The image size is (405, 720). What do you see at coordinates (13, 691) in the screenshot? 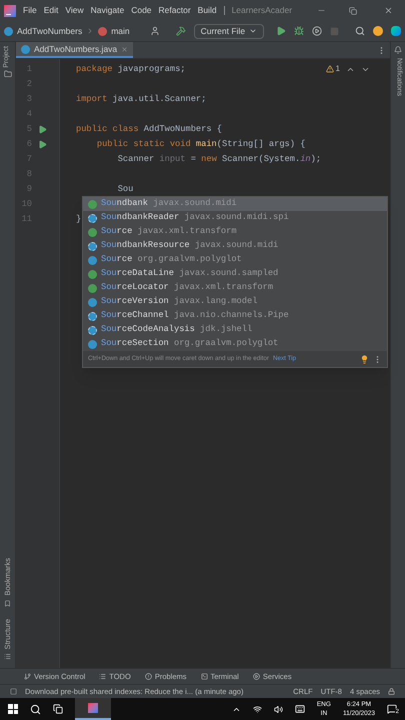
I see `panel-icon` at bounding box center [13, 691].